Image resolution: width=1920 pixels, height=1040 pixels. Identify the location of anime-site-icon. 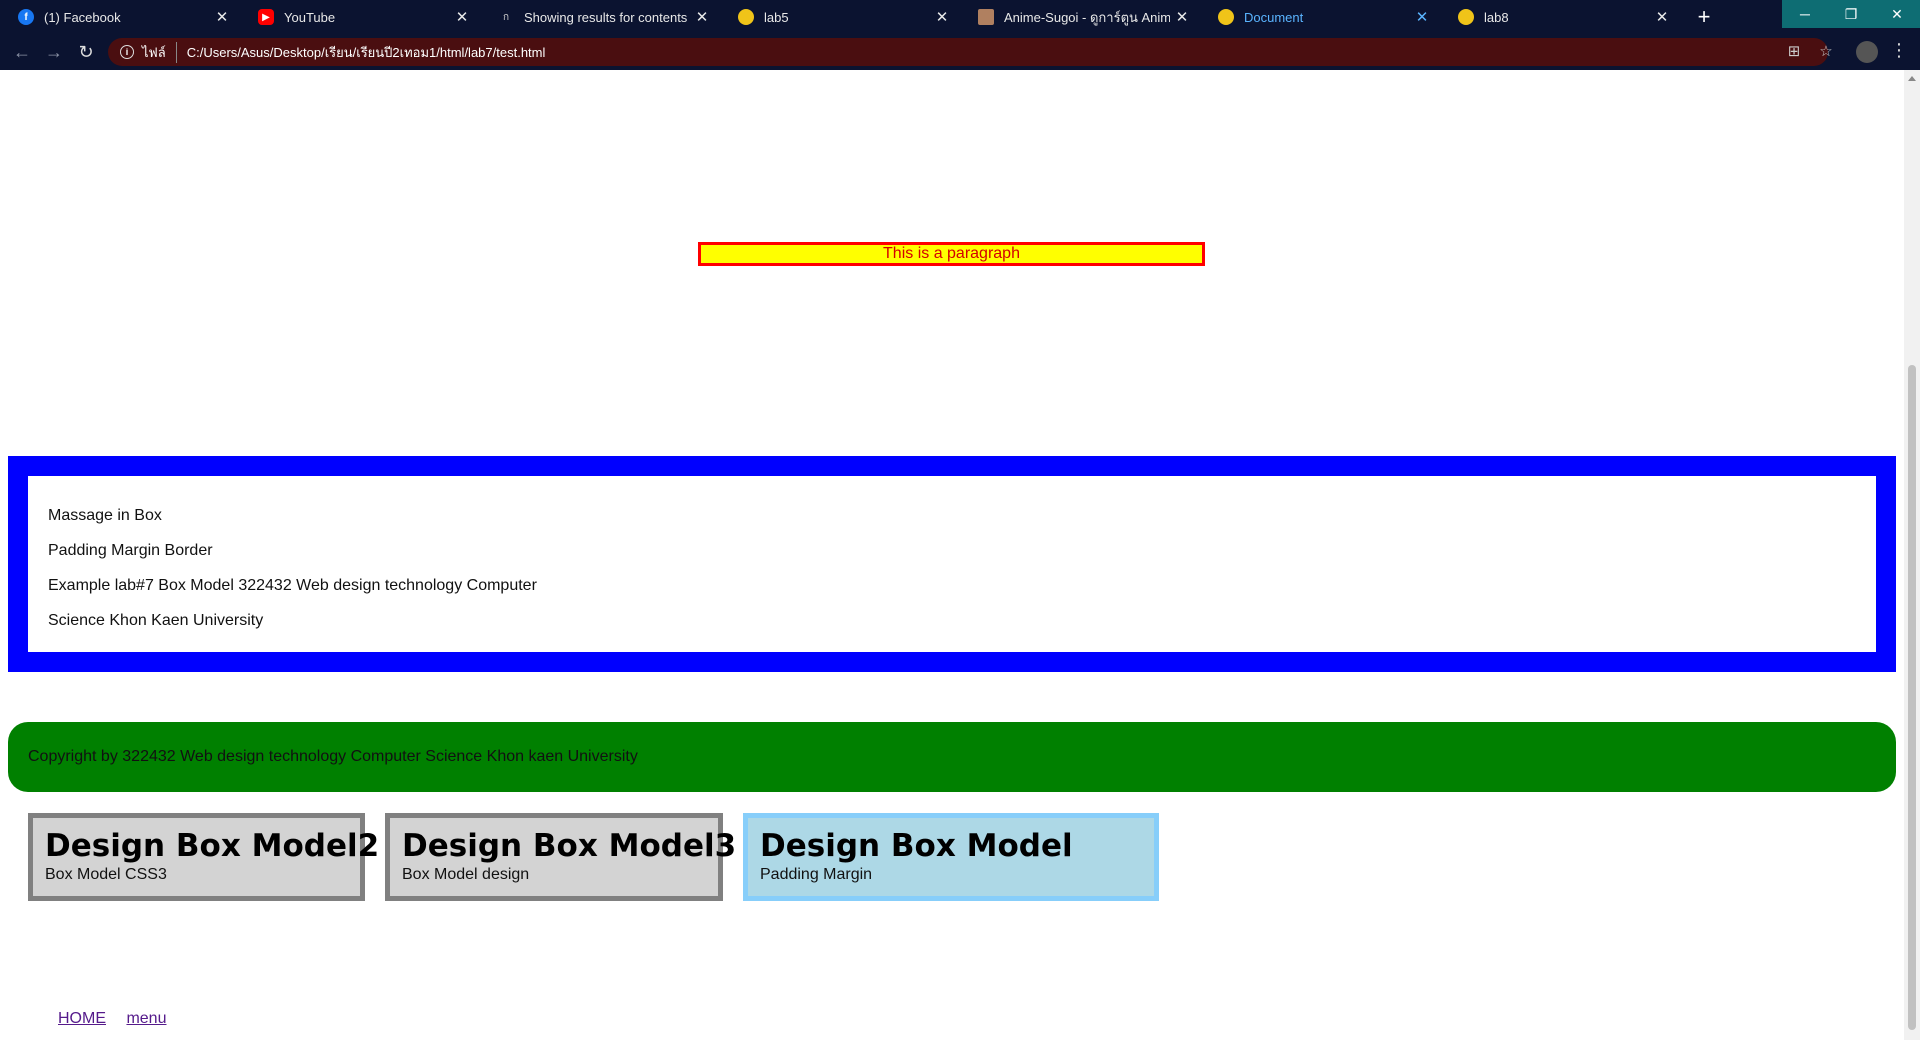
(986, 17).